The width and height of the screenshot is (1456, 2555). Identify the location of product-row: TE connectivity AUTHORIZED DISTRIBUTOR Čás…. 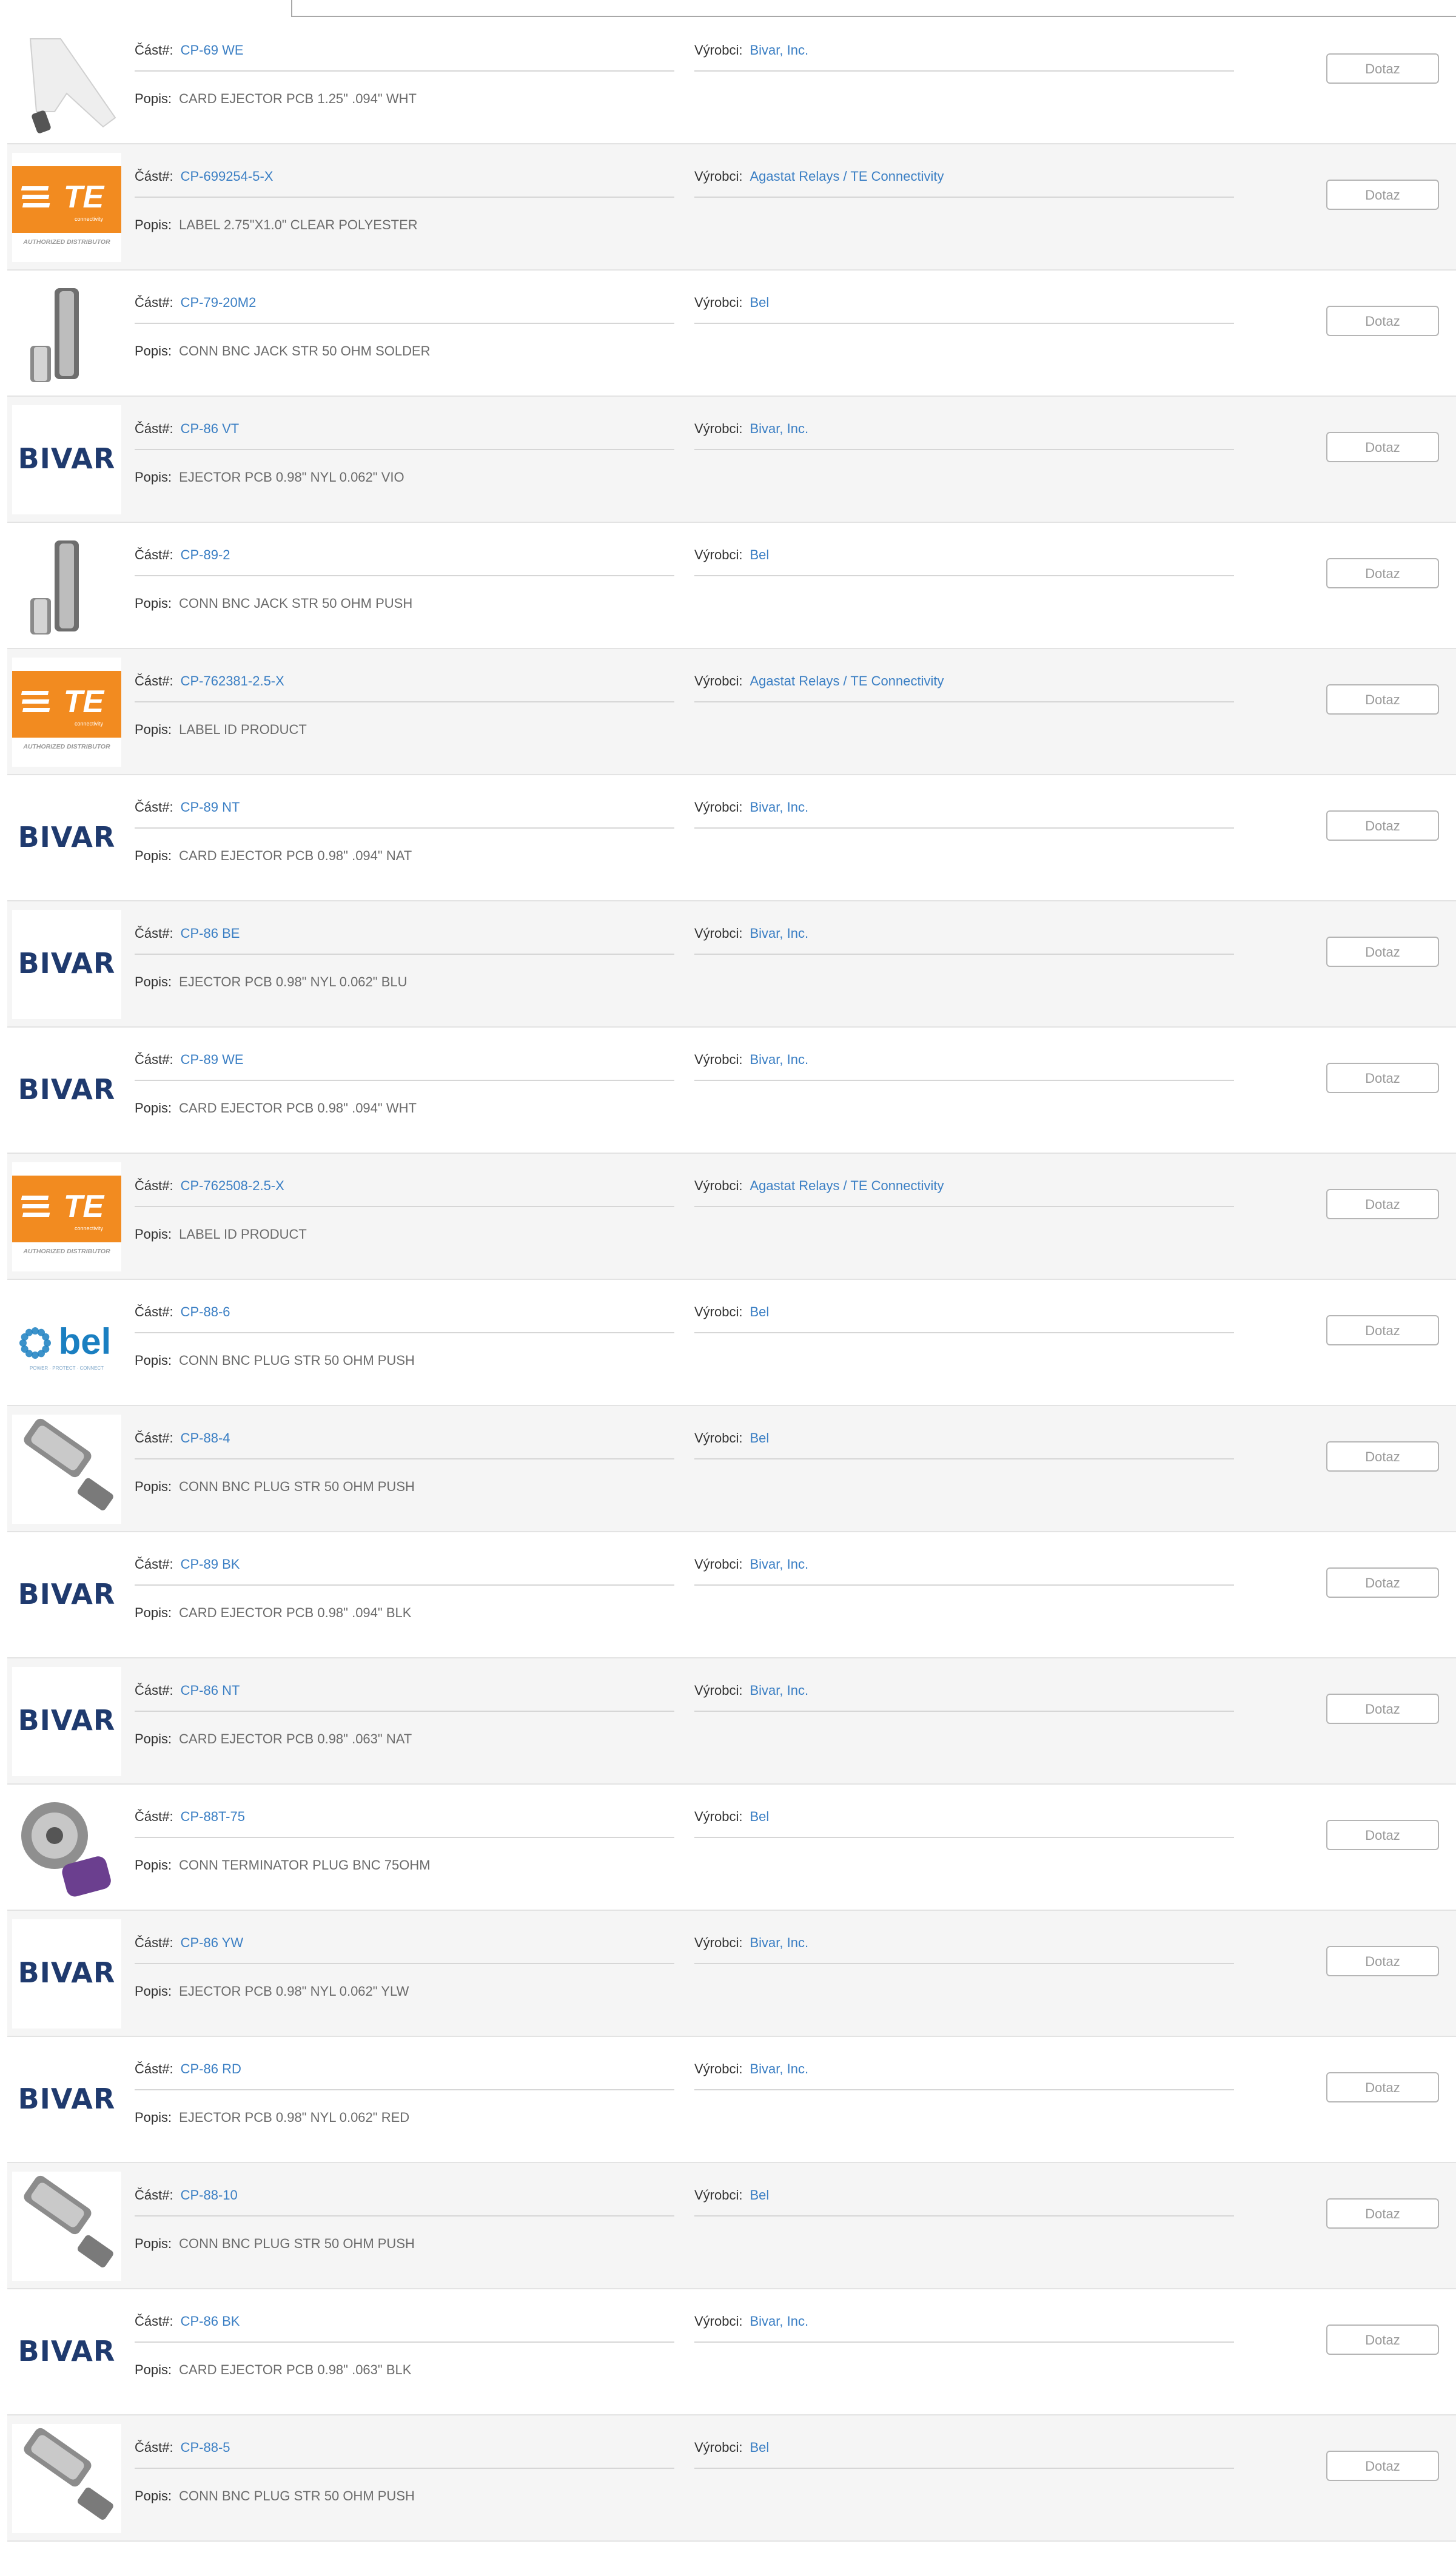
(731, 207).